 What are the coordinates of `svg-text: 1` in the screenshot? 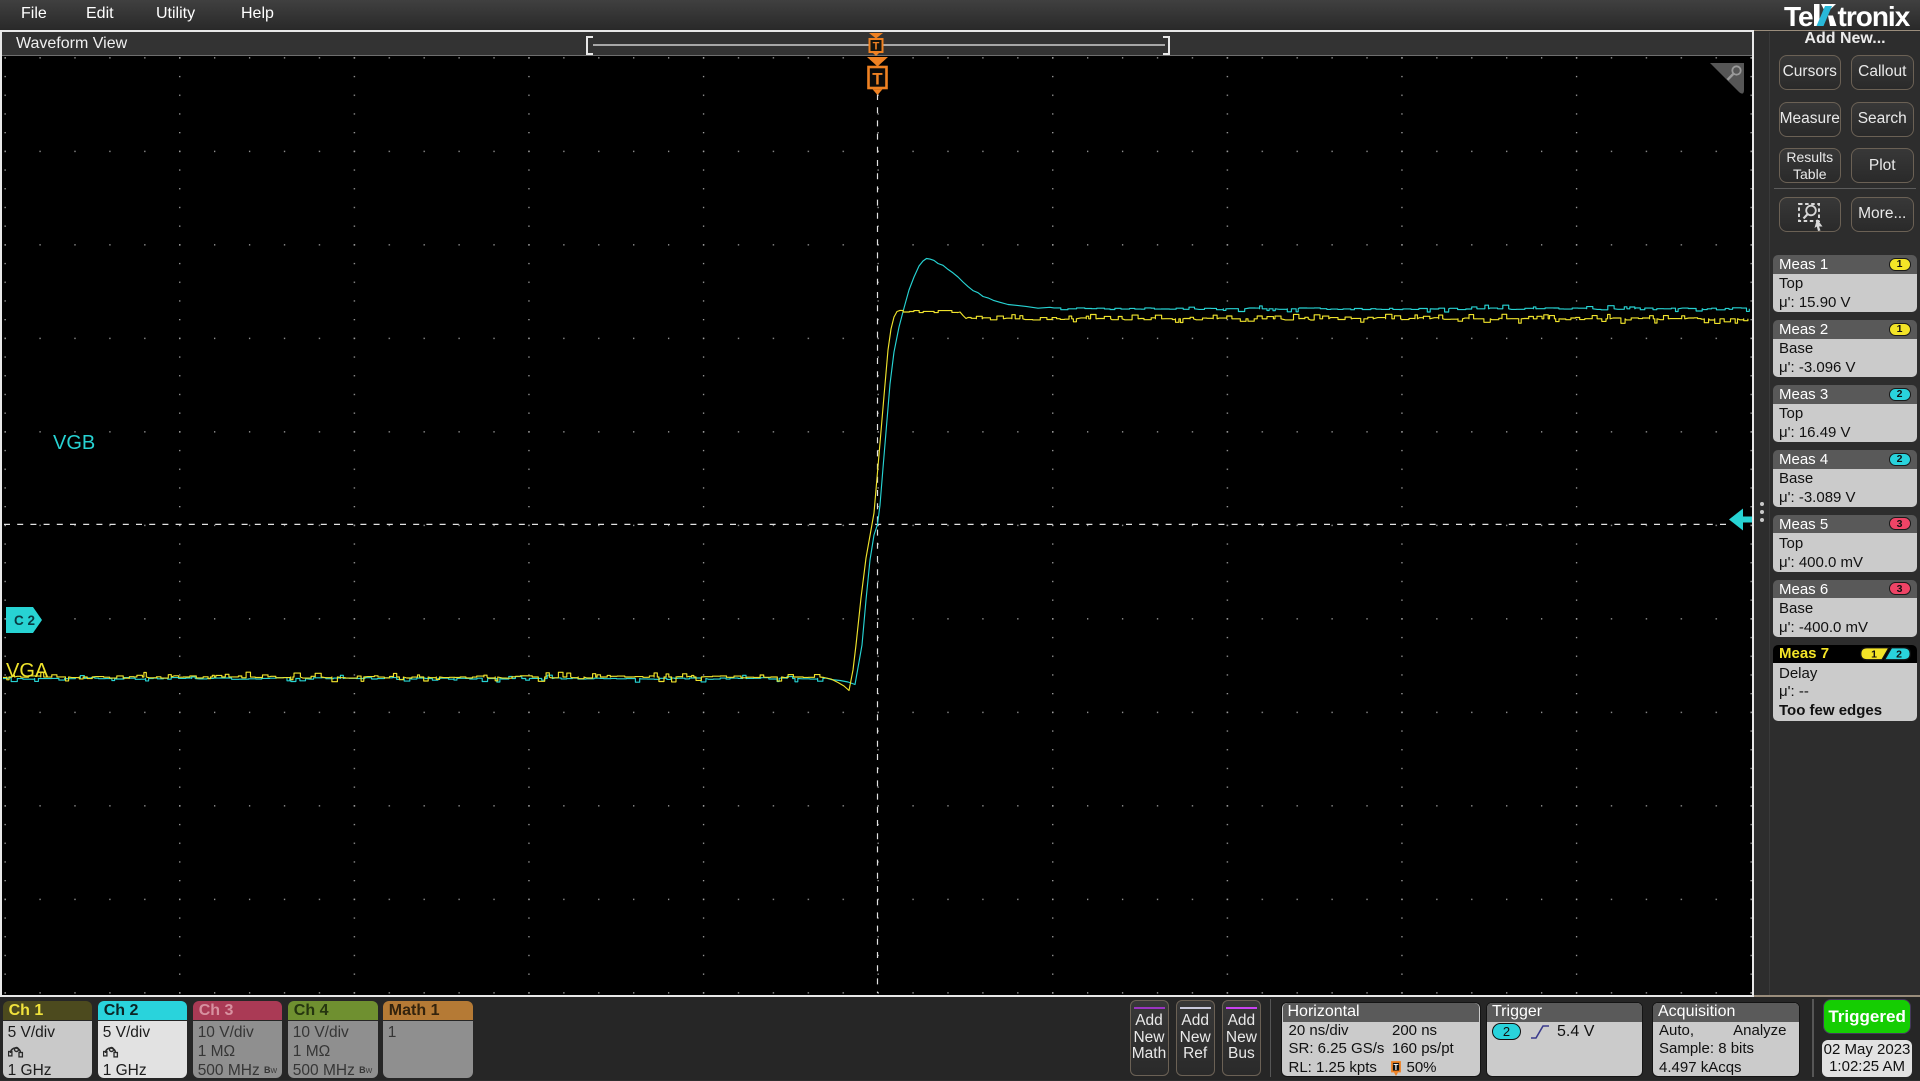 It's located at (1874, 655).